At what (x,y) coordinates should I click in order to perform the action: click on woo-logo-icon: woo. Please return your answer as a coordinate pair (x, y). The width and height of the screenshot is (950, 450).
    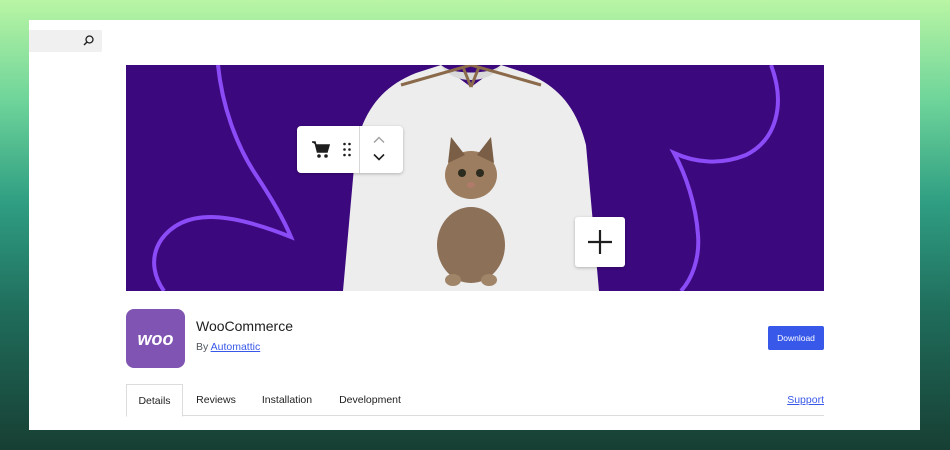
    Looking at the image, I should click on (156, 339).